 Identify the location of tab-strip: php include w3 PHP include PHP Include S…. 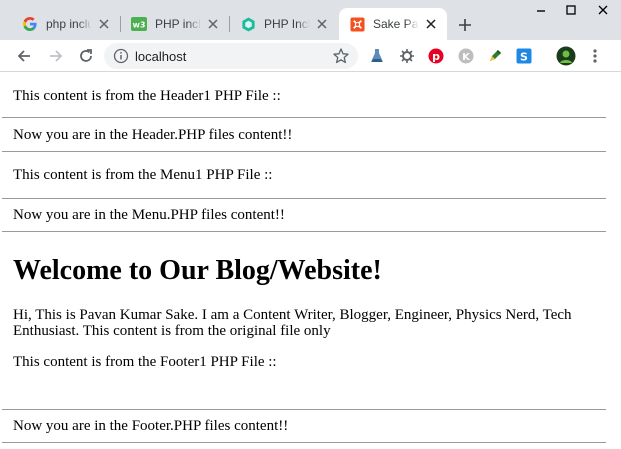
(310, 20).